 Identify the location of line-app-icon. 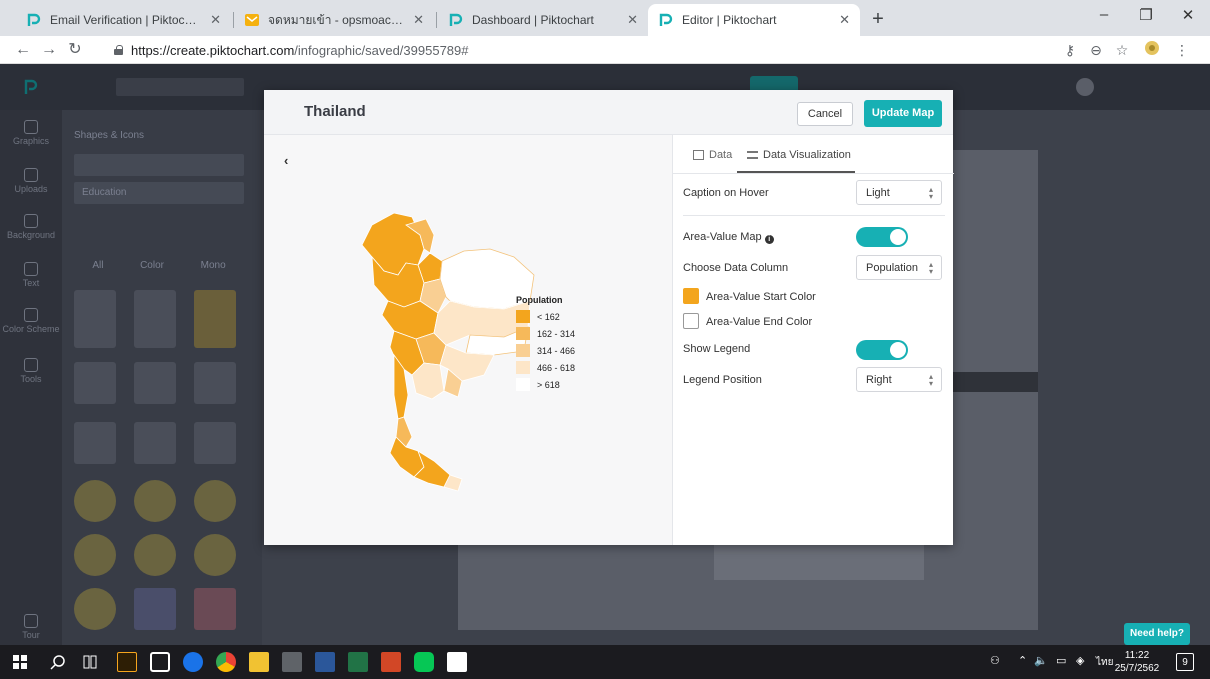
(424, 662).